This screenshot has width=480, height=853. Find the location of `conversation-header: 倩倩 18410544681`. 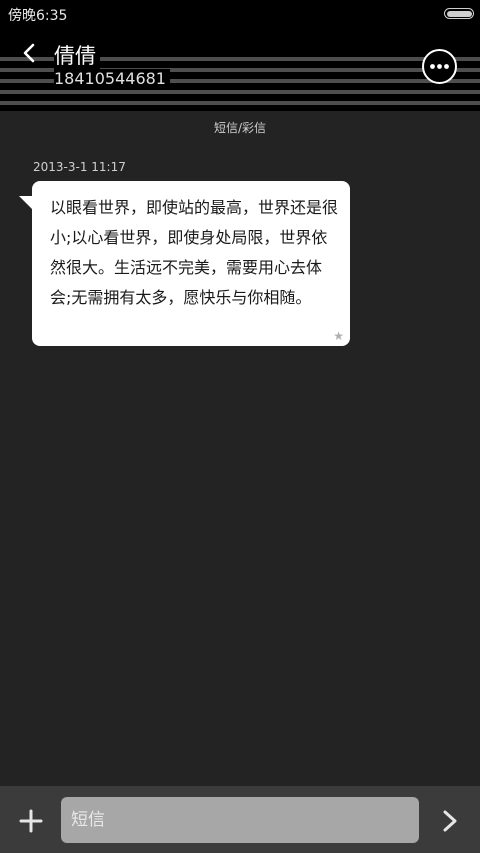

conversation-header: 倩倩 18410544681 is located at coordinates (240, 69).